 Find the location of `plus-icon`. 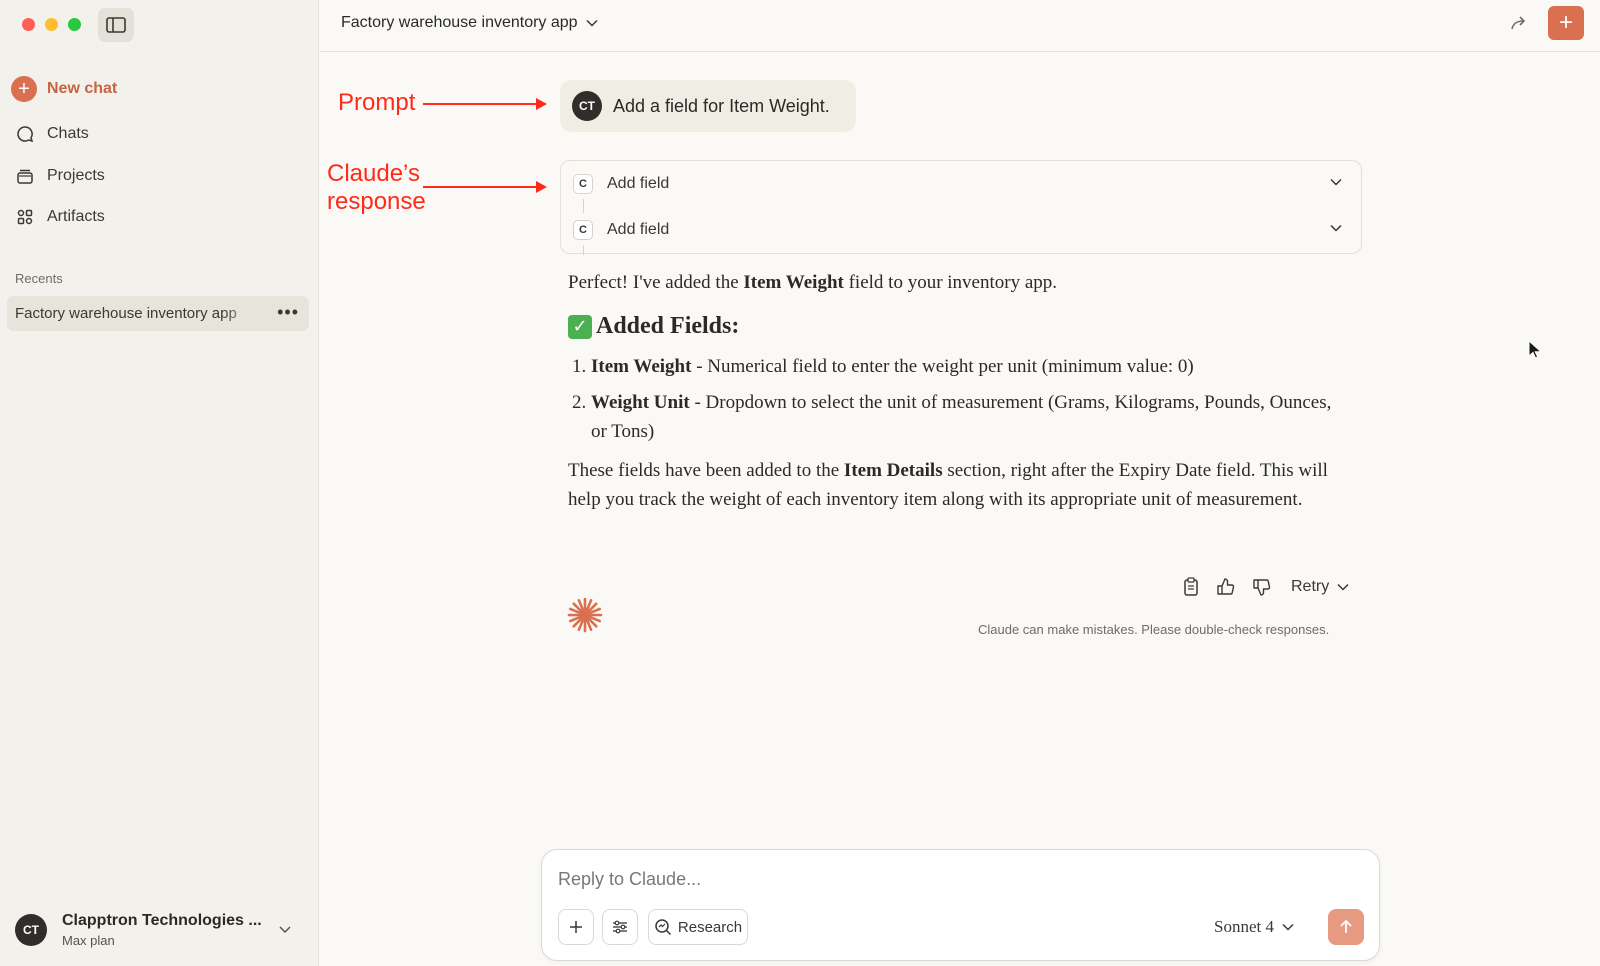

plus-icon is located at coordinates (576, 927).